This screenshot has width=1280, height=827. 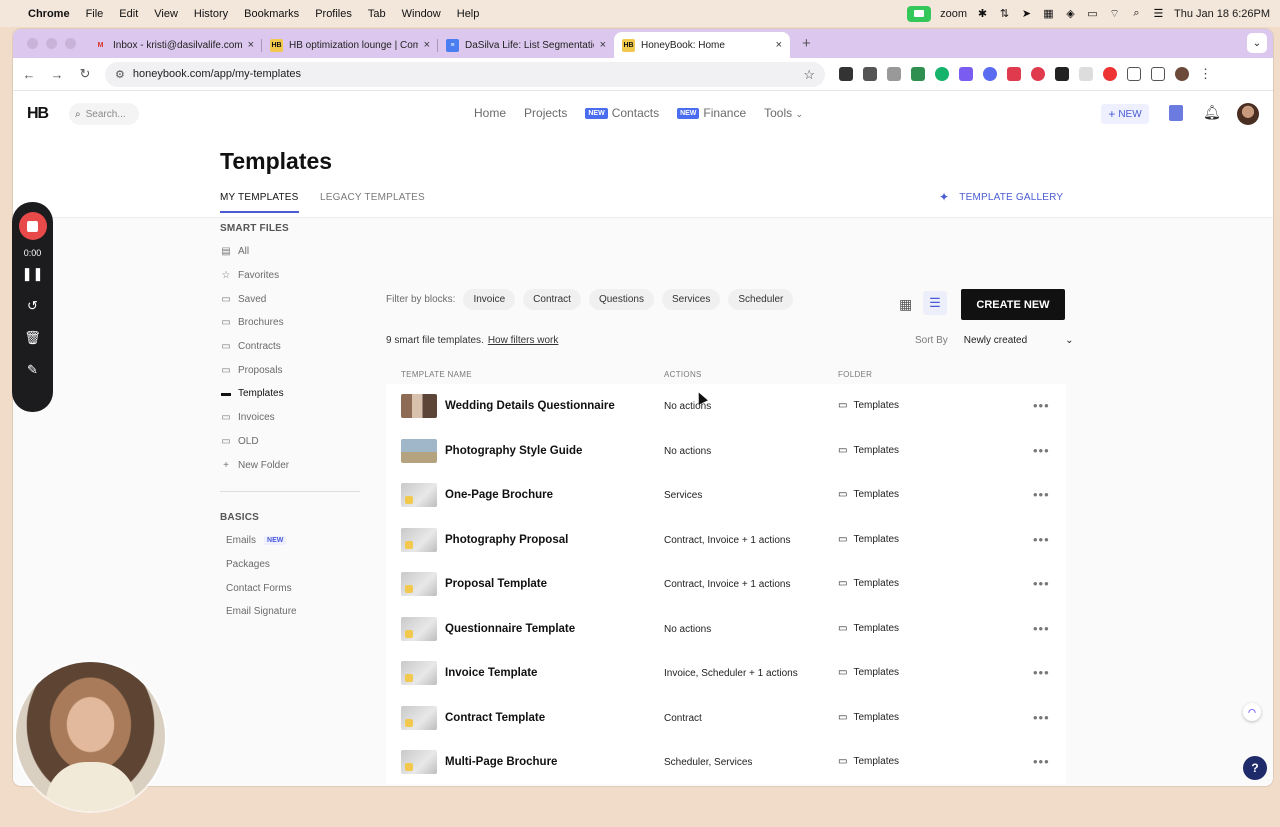 What do you see at coordinates (70, 43) in the screenshot?
I see `maximize-window-button` at bounding box center [70, 43].